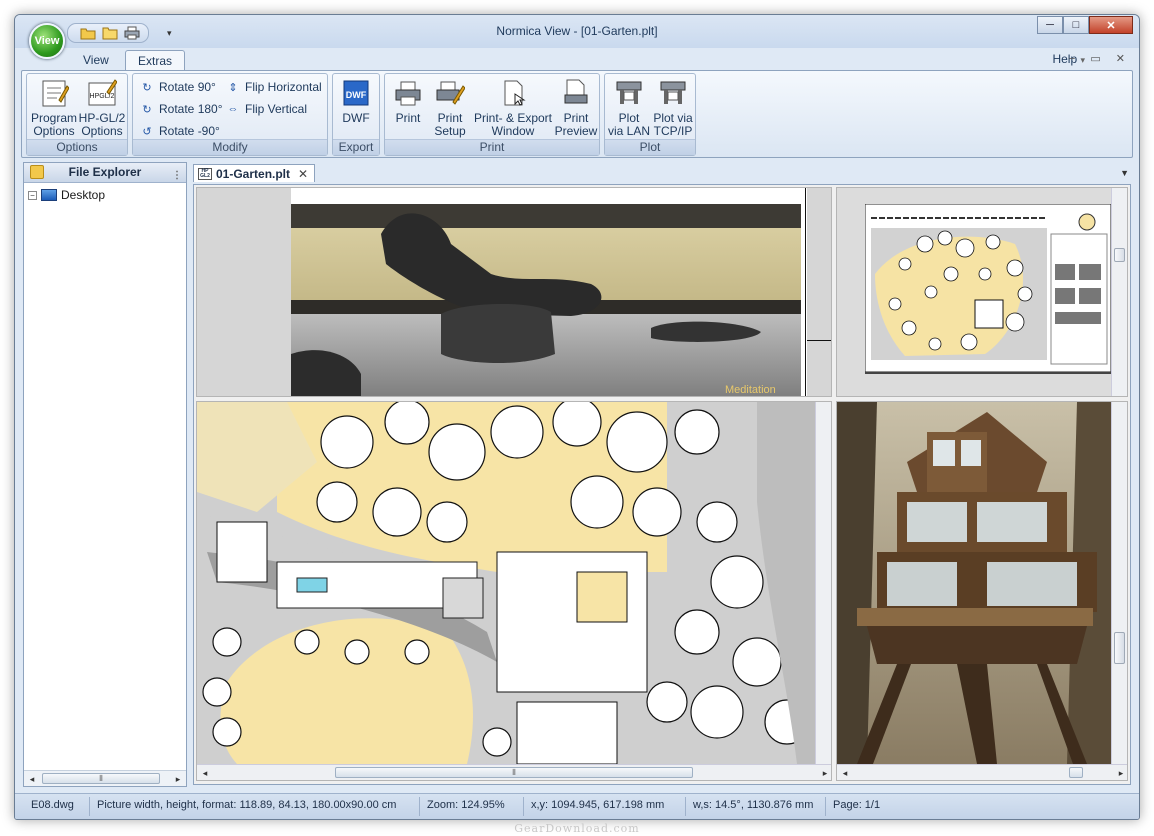 Image resolution: width=1154 pixels, height=836 pixels. What do you see at coordinates (96, 60) in the screenshot?
I see `tab-view: View` at bounding box center [96, 60].